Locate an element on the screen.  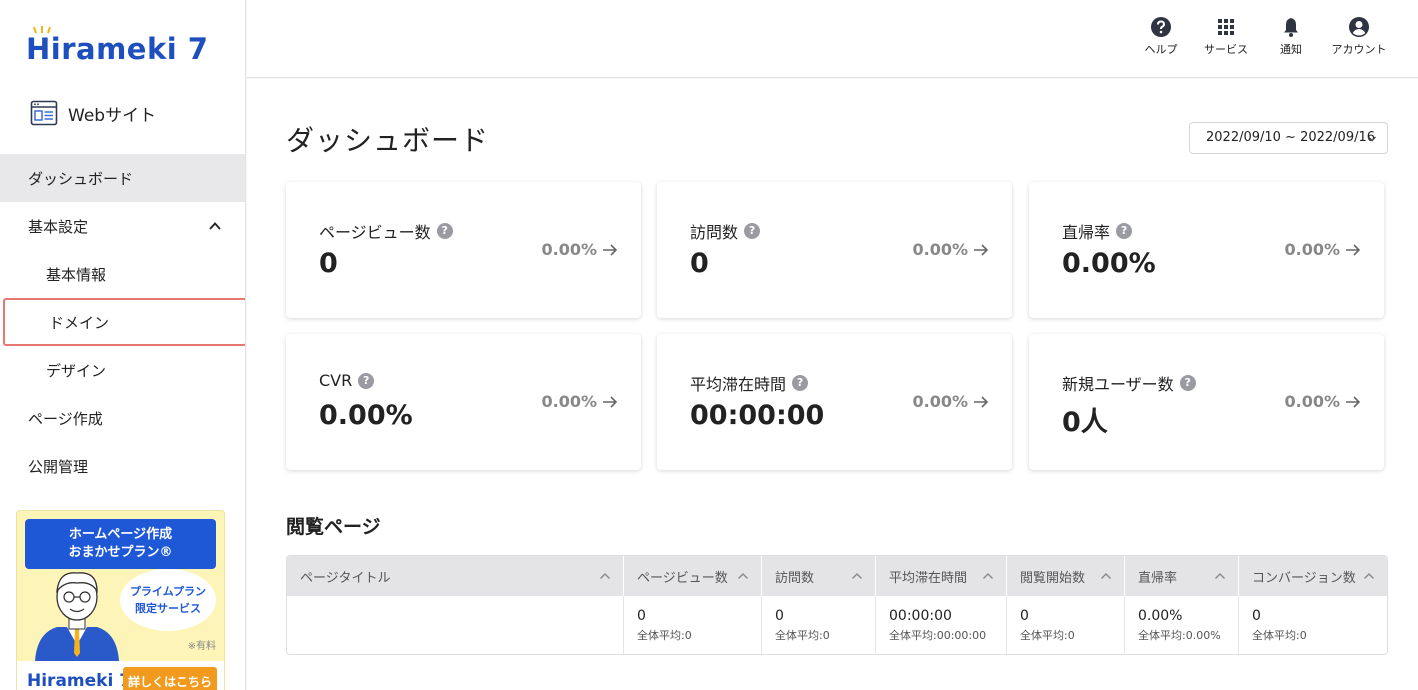
metric-card-pageviews: ページビュー数? 0 0.00% is located at coordinates (463, 250).